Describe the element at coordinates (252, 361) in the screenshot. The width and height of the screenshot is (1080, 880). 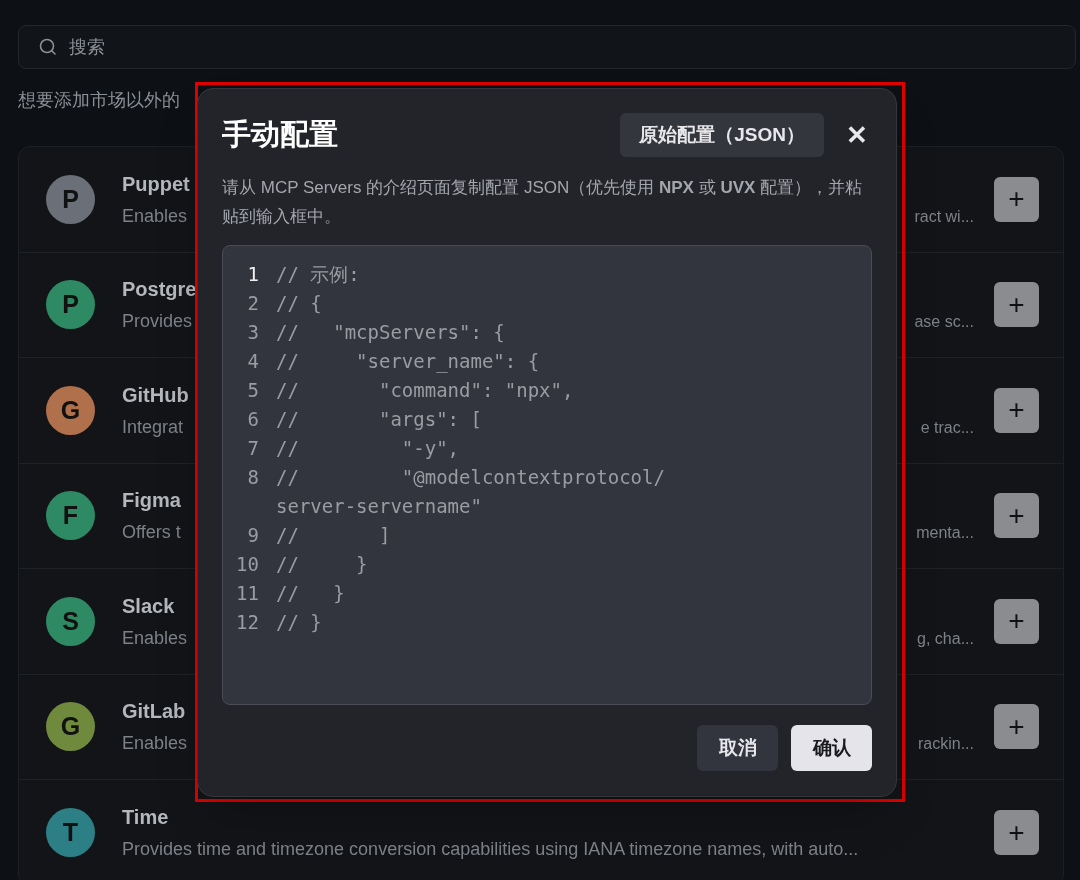
I see `line-number: 4` at that location.